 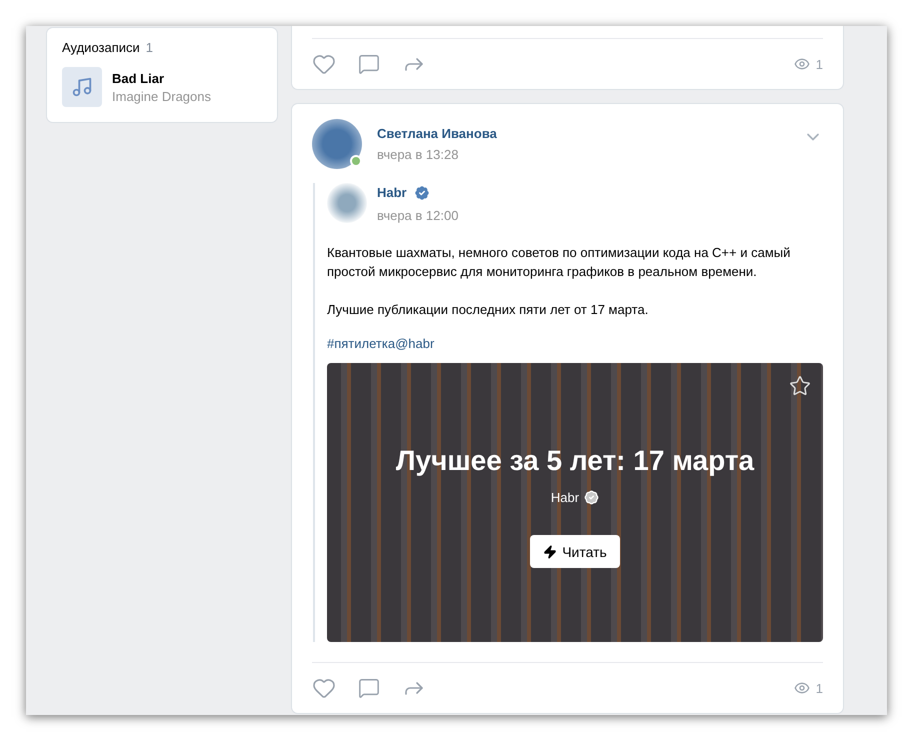 What do you see at coordinates (161, 96) in the screenshot?
I see `track-artist: Imagine Dragons` at bounding box center [161, 96].